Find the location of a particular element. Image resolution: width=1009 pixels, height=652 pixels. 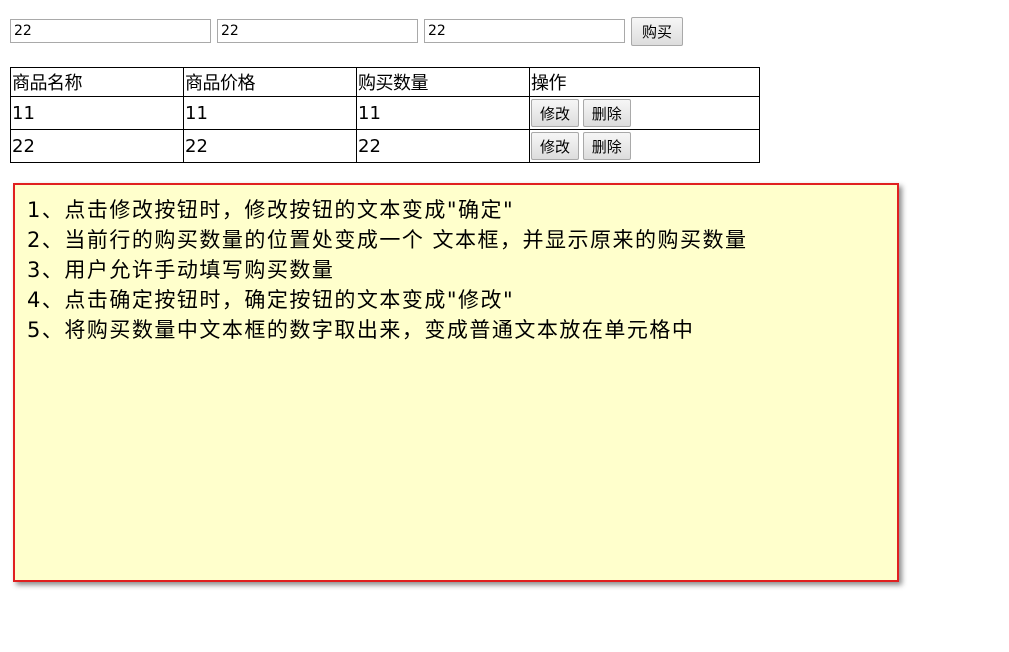

header-product-price: 商品价格 is located at coordinates (270, 82).